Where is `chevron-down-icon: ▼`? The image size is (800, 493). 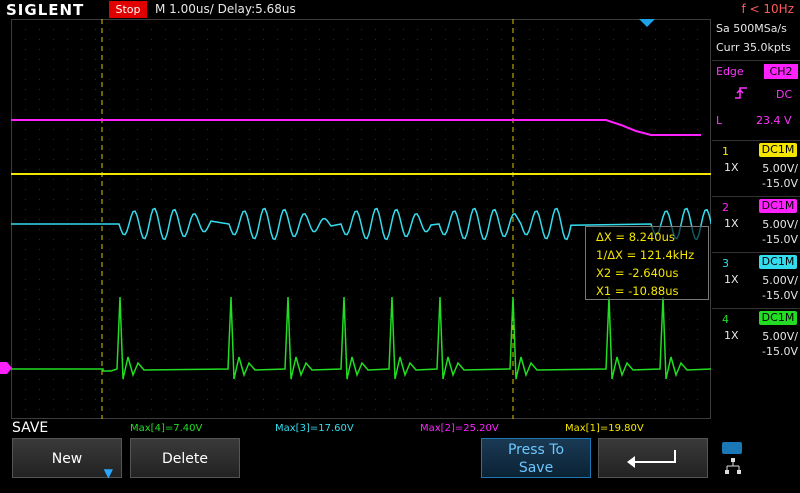
chevron-down-icon: ▼ is located at coordinates (108, 473).